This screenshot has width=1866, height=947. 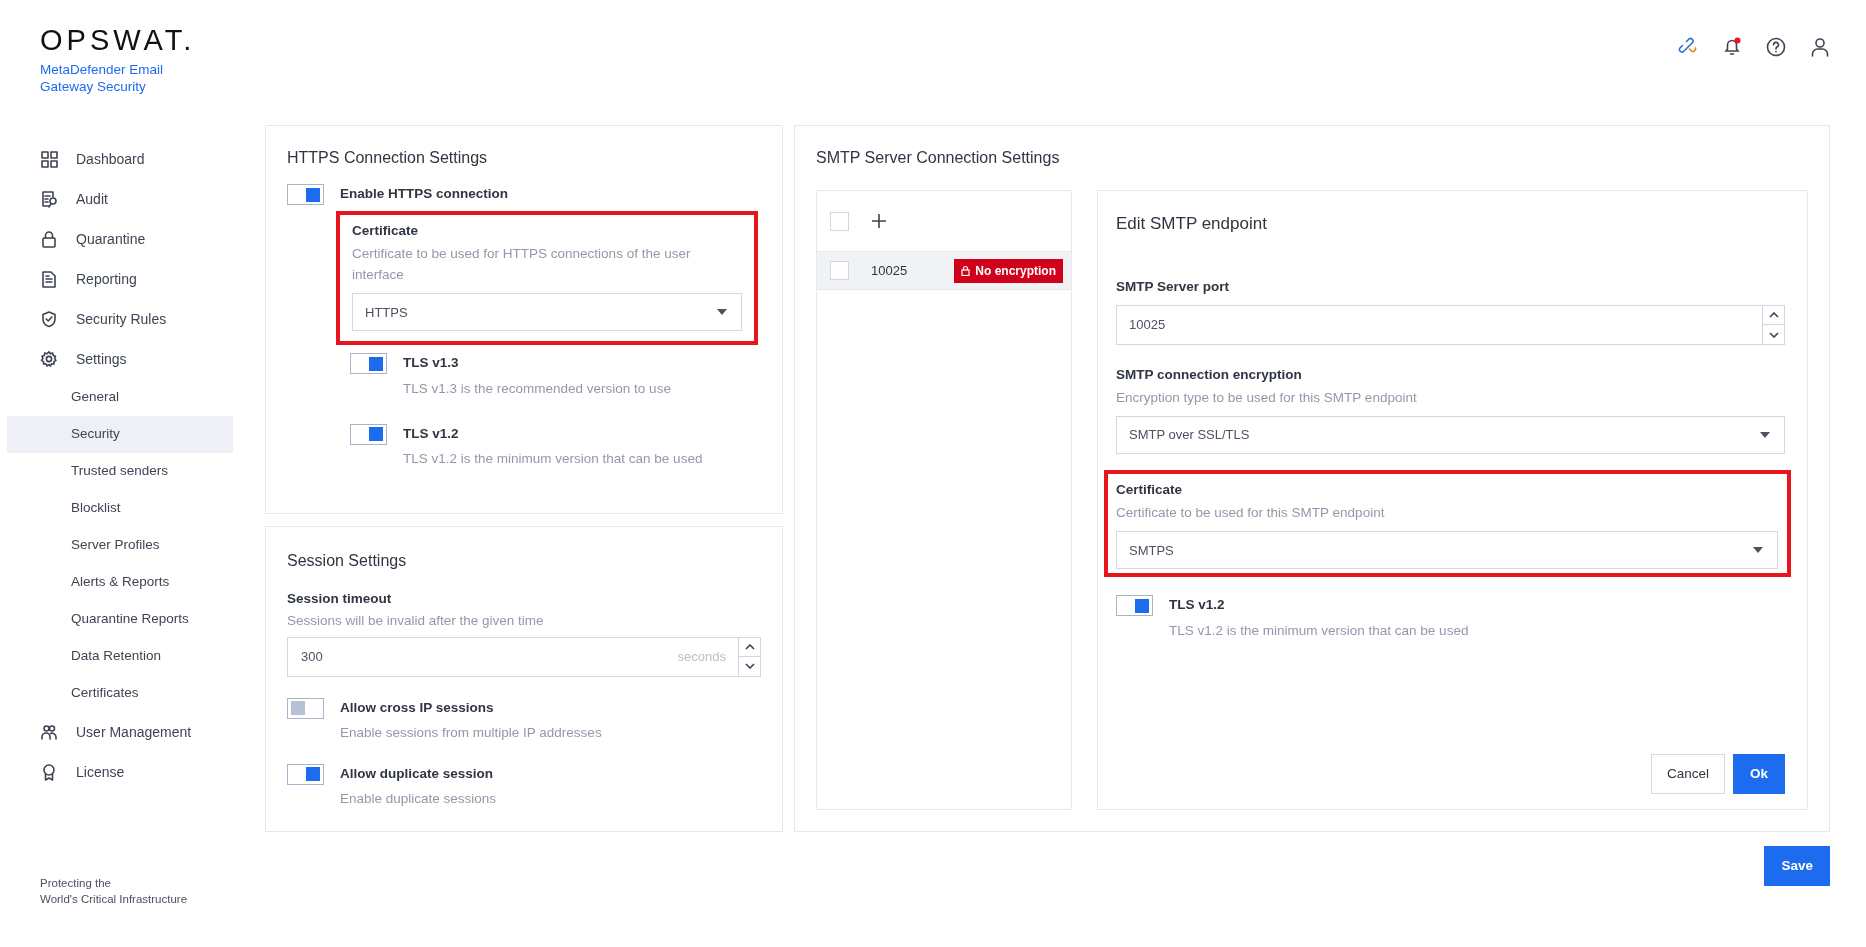 I want to click on sidebar-label: User Management, so click(x=134, y=732).